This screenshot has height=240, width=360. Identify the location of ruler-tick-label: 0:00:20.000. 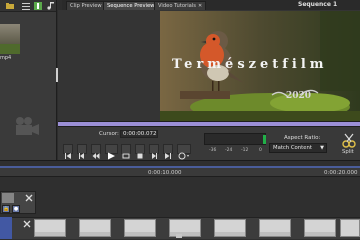
(341, 173).